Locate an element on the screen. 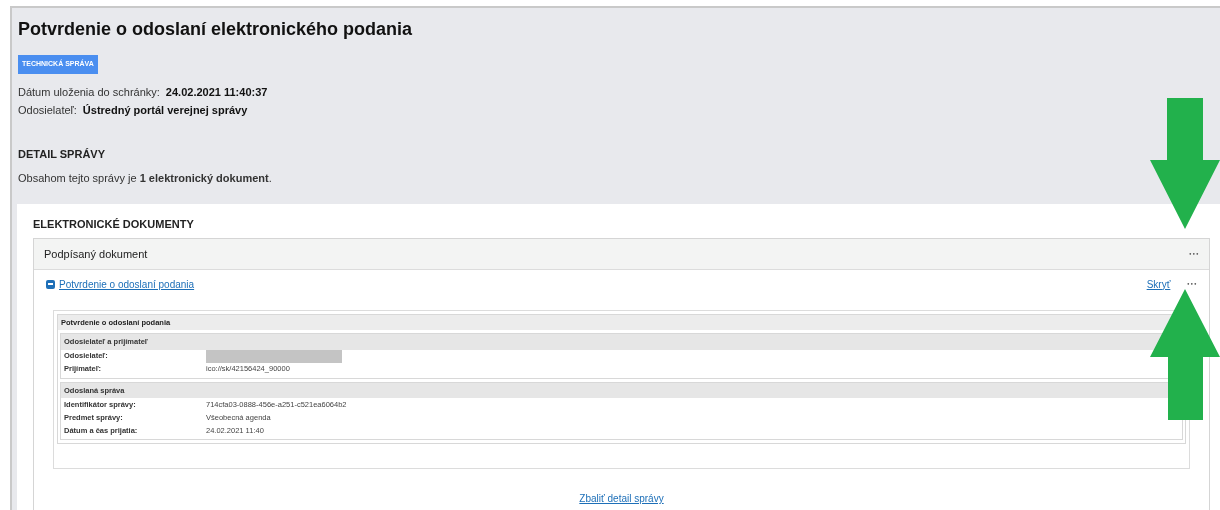 The height and width of the screenshot is (510, 1220). meta-value: 24.02.2021 11:40:37 is located at coordinates (216, 92).